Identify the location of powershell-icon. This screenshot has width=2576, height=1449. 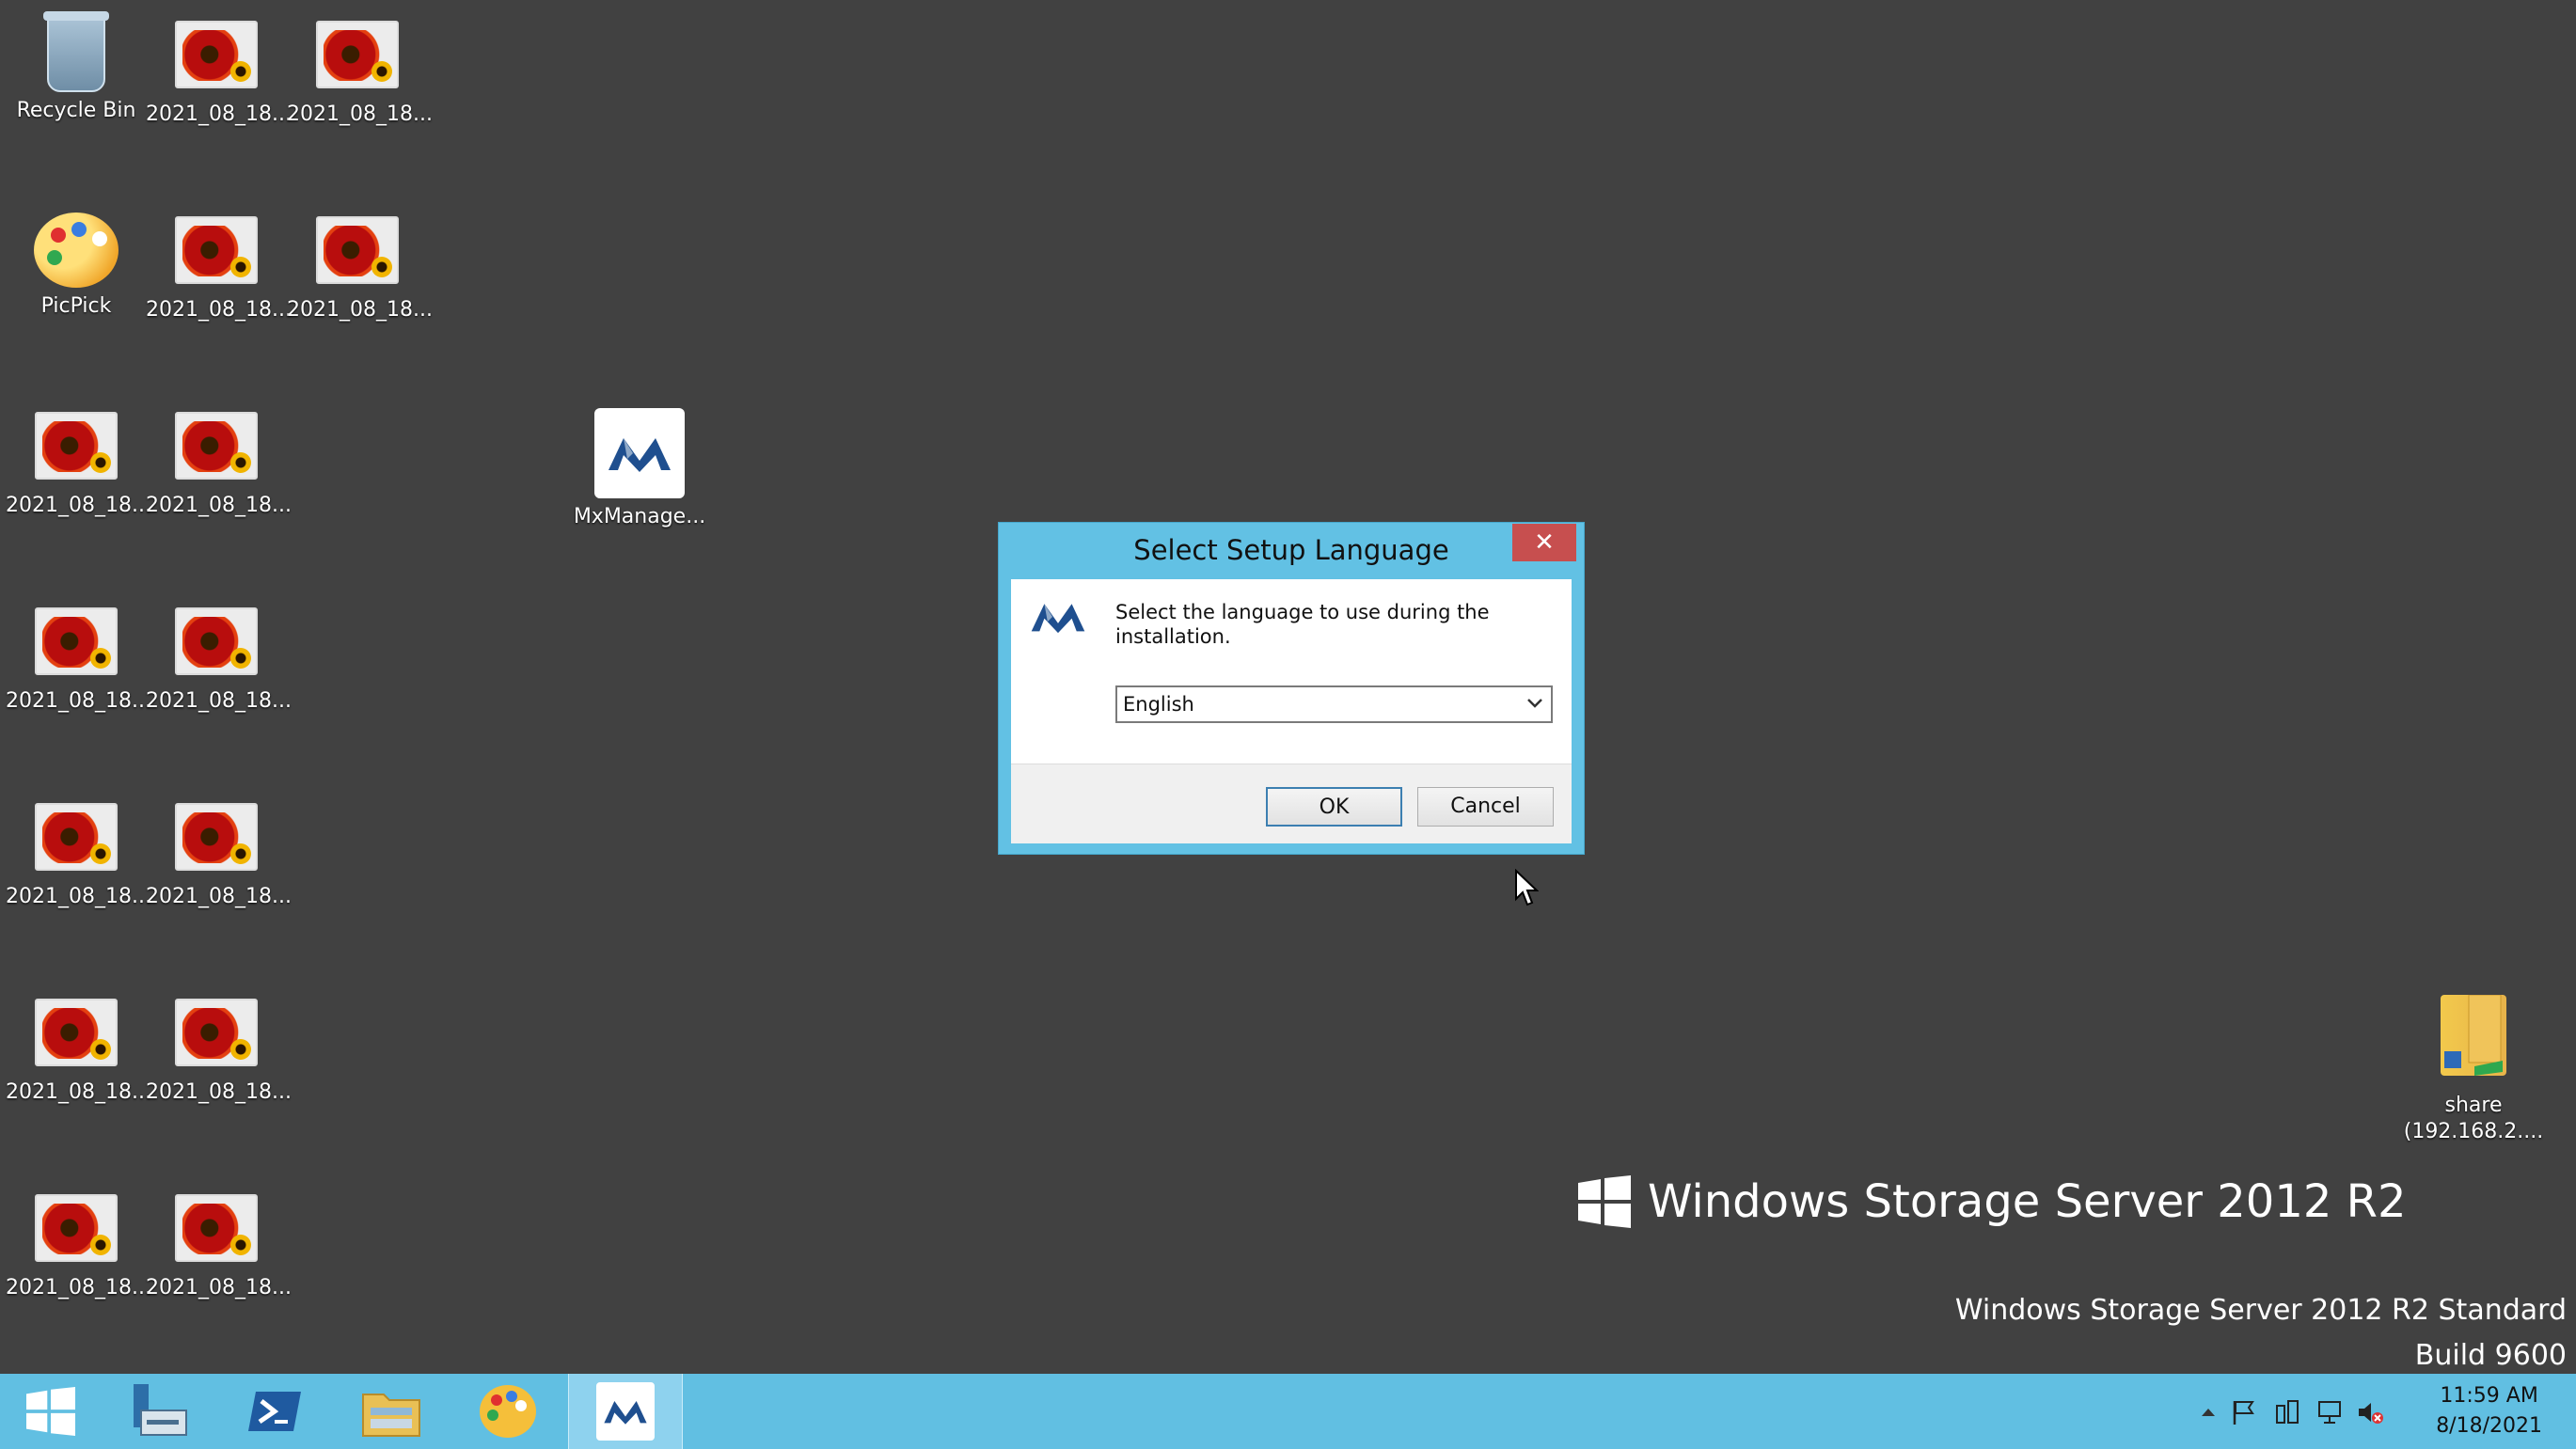
(274, 1412).